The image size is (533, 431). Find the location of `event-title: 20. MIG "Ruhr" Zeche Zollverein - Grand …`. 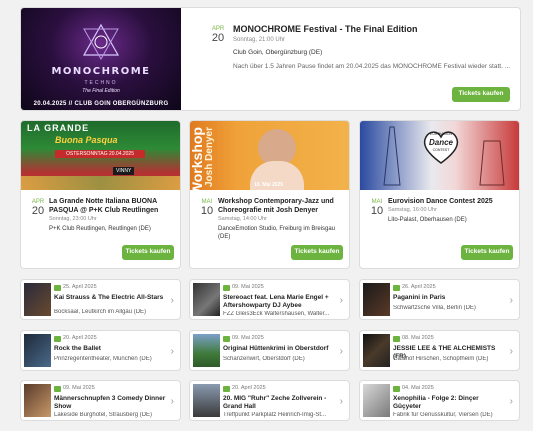

event-title: 20. MIG "Ruhr" Zeche Zollverein - Grand … is located at coordinates (275, 402).